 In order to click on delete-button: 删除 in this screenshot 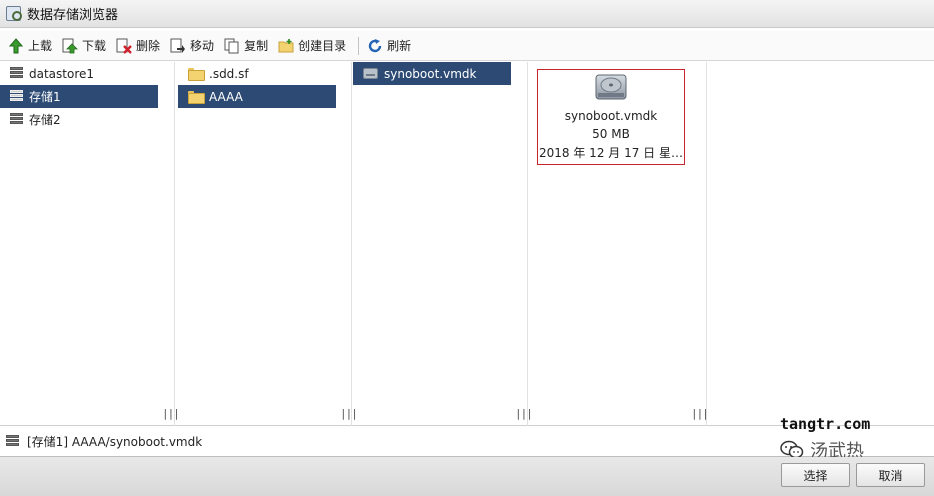, I will do `click(138, 46)`.